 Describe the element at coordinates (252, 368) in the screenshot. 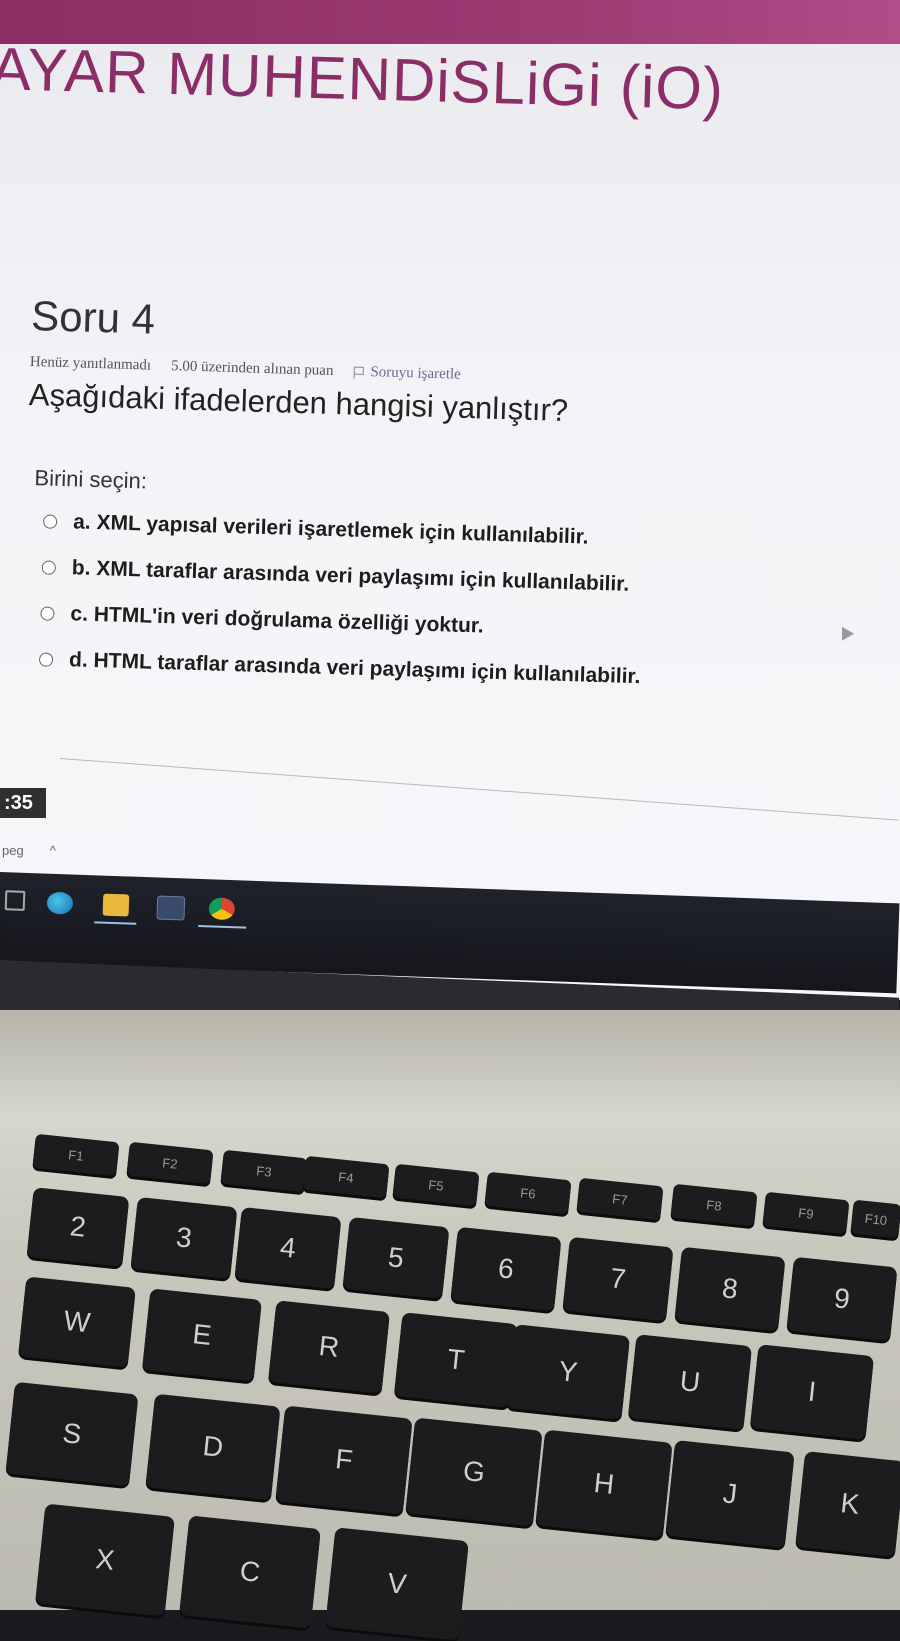

I see `question-points: 5.00 üzerinden alınan puan` at that location.